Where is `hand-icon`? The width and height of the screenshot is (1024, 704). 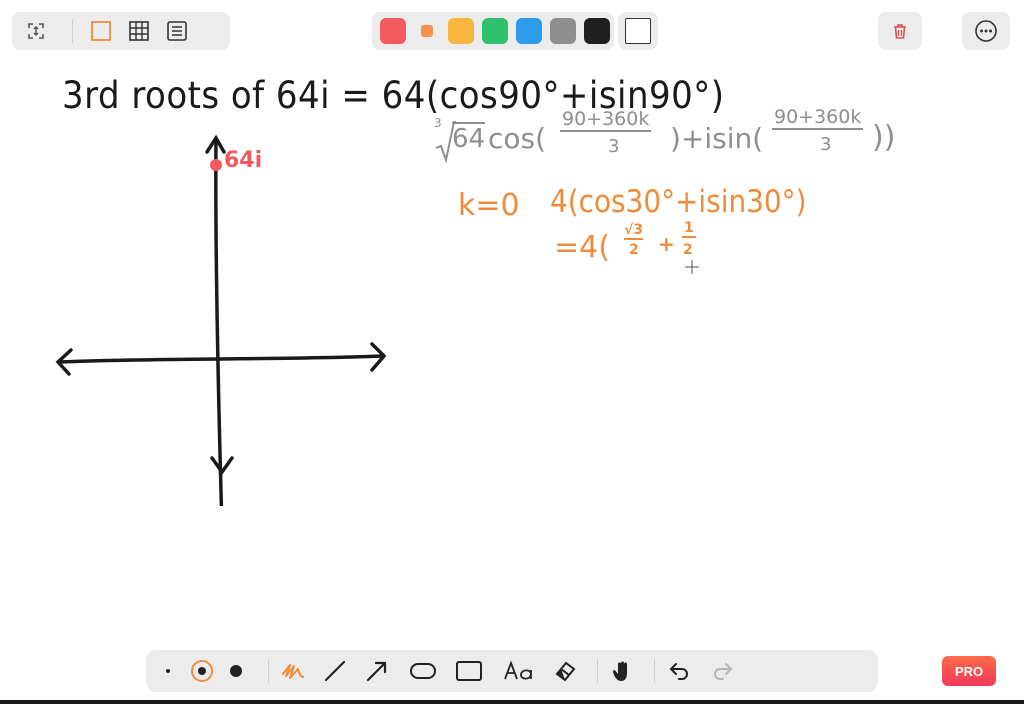
hand-icon is located at coordinates (619, 671).